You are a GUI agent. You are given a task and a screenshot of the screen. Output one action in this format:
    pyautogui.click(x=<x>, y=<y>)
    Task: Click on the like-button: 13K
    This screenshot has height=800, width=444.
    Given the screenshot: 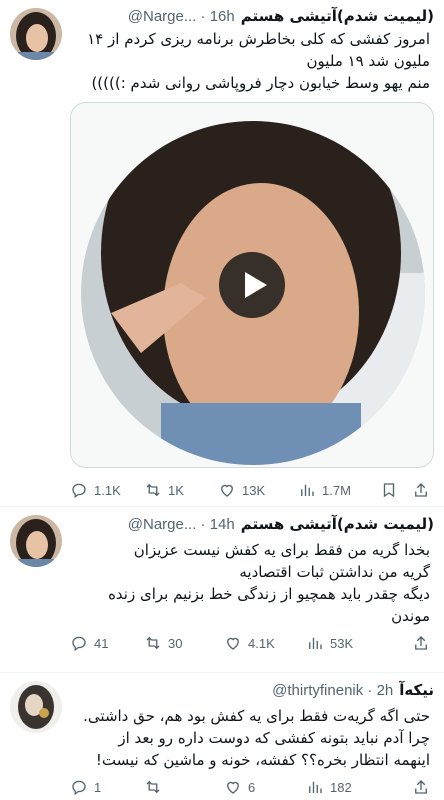 What is the action you would take?
    pyautogui.click(x=258, y=490)
    